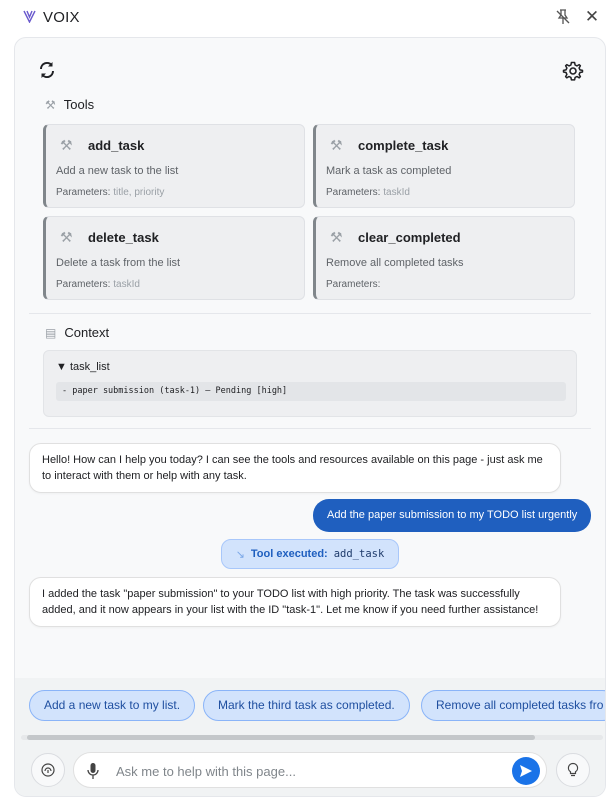 The image size is (610, 797). I want to click on wrench-icon: ↘, so click(240, 554).